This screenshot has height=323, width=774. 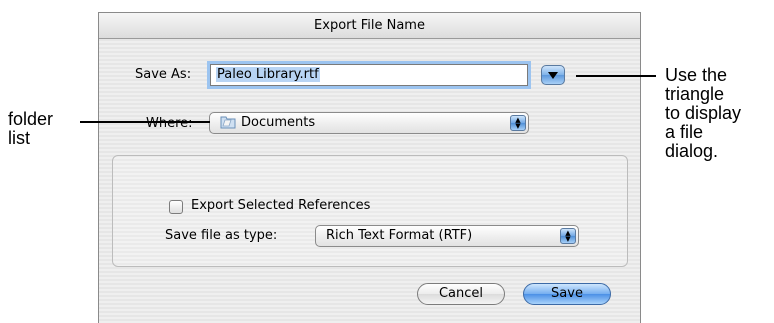 I want to click on cancel-button: Cancel, so click(x=461, y=294).